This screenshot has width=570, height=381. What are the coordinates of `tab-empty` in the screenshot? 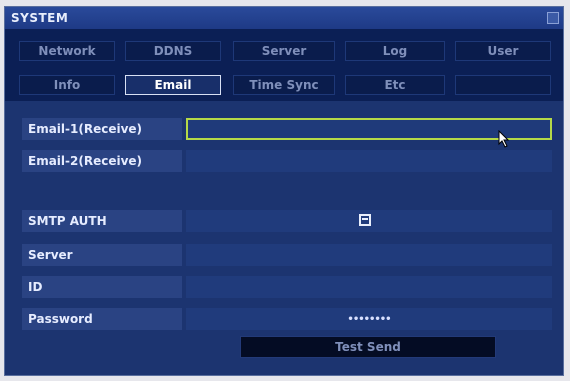 It's located at (503, 85).